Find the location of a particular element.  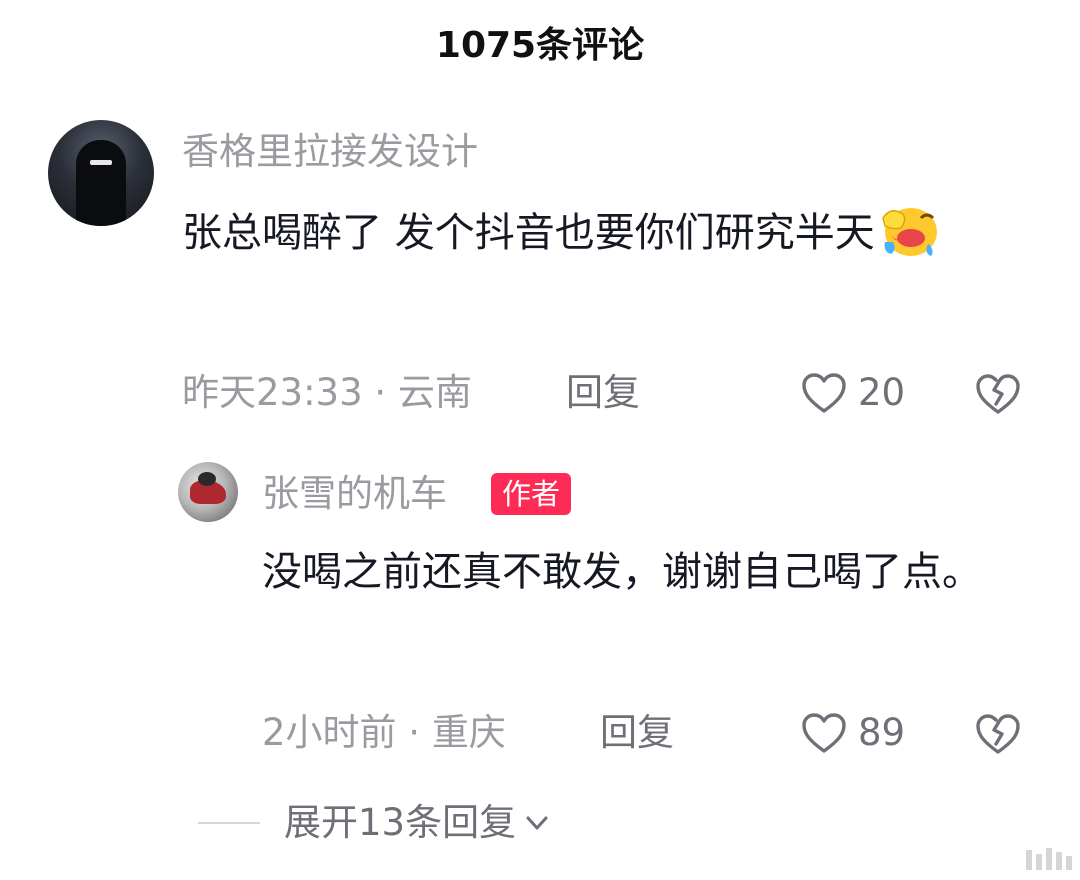

reply-text: 没喝之前还真不敢发，谢谢自己喝了点。 is located at coordinates (652, 572).